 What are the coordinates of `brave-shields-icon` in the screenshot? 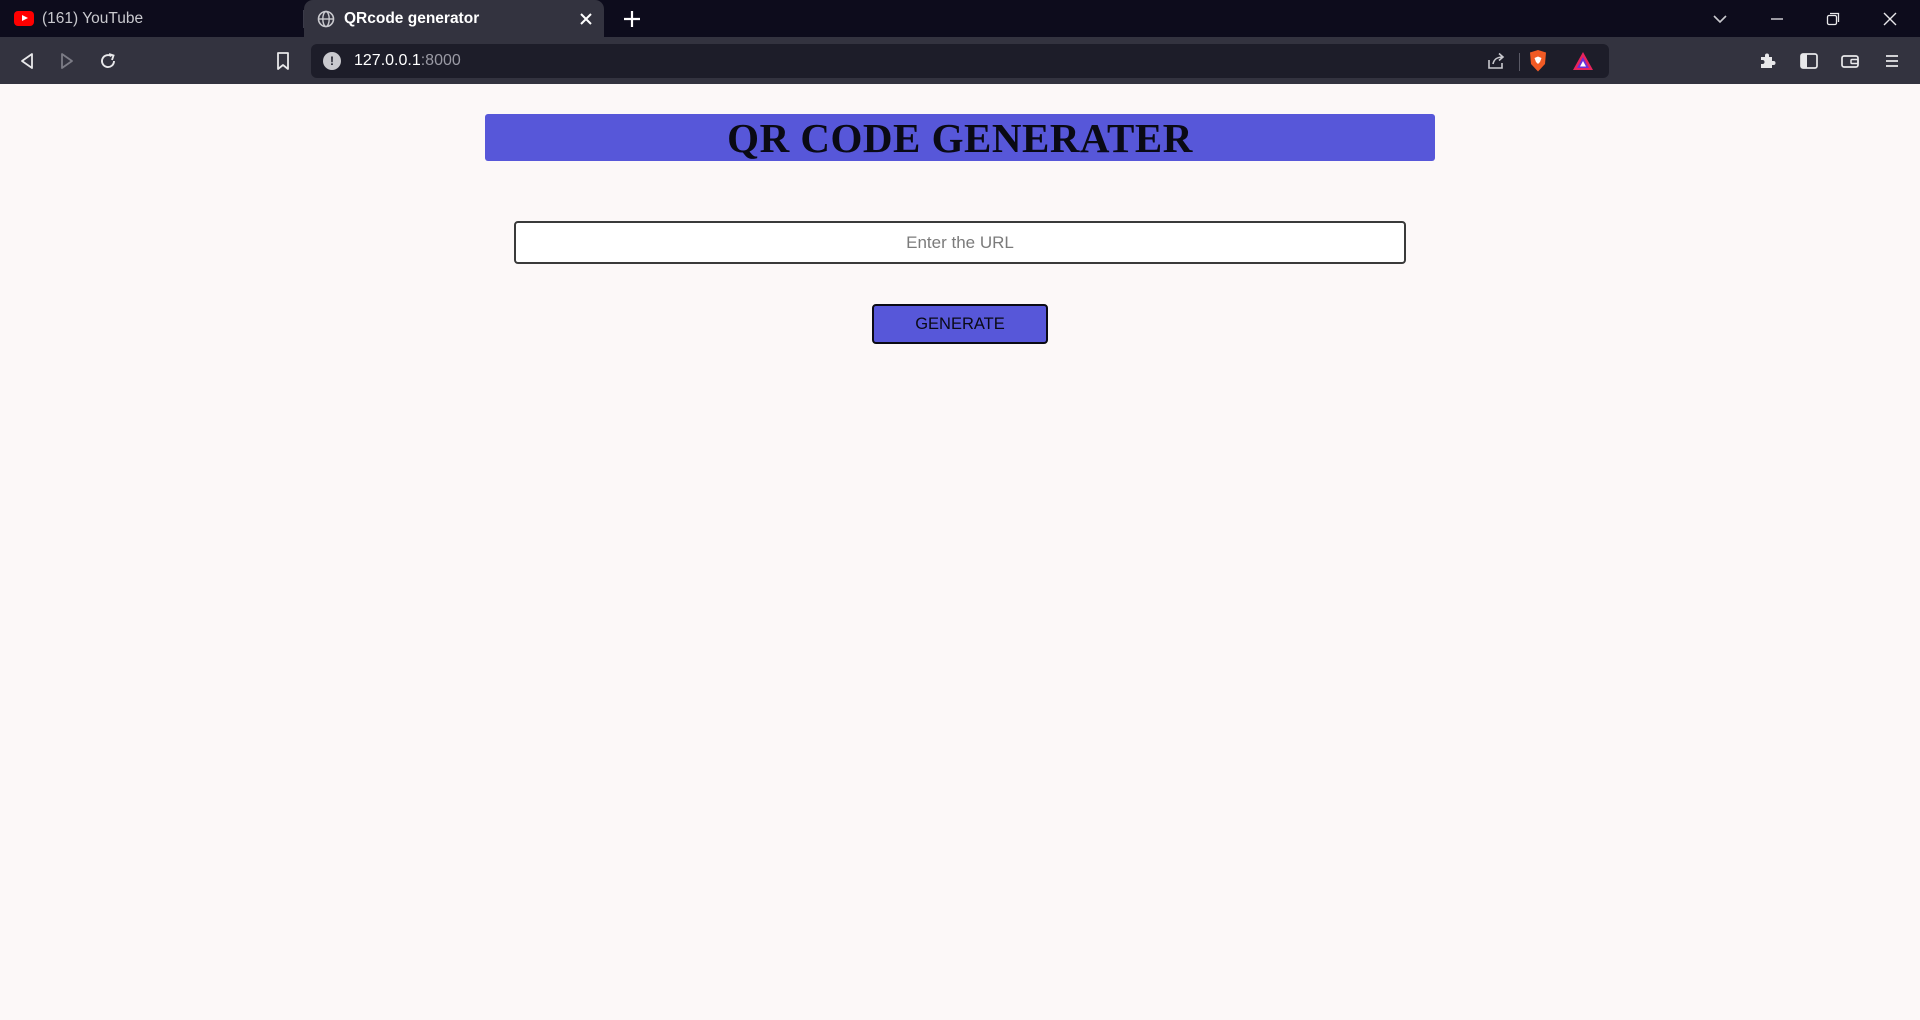 It's located at (1538, 61).